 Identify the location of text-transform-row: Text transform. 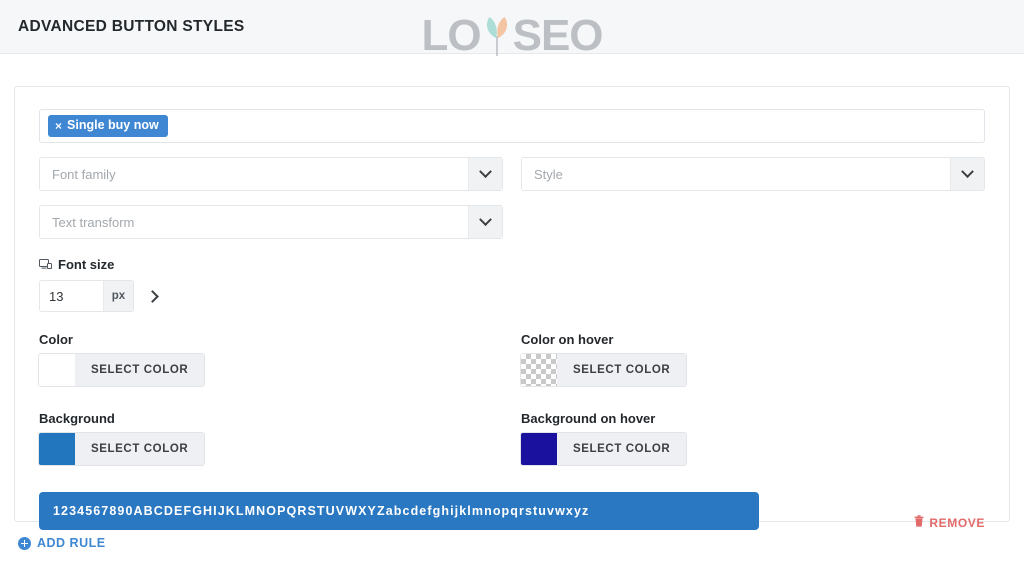
(512, 222).